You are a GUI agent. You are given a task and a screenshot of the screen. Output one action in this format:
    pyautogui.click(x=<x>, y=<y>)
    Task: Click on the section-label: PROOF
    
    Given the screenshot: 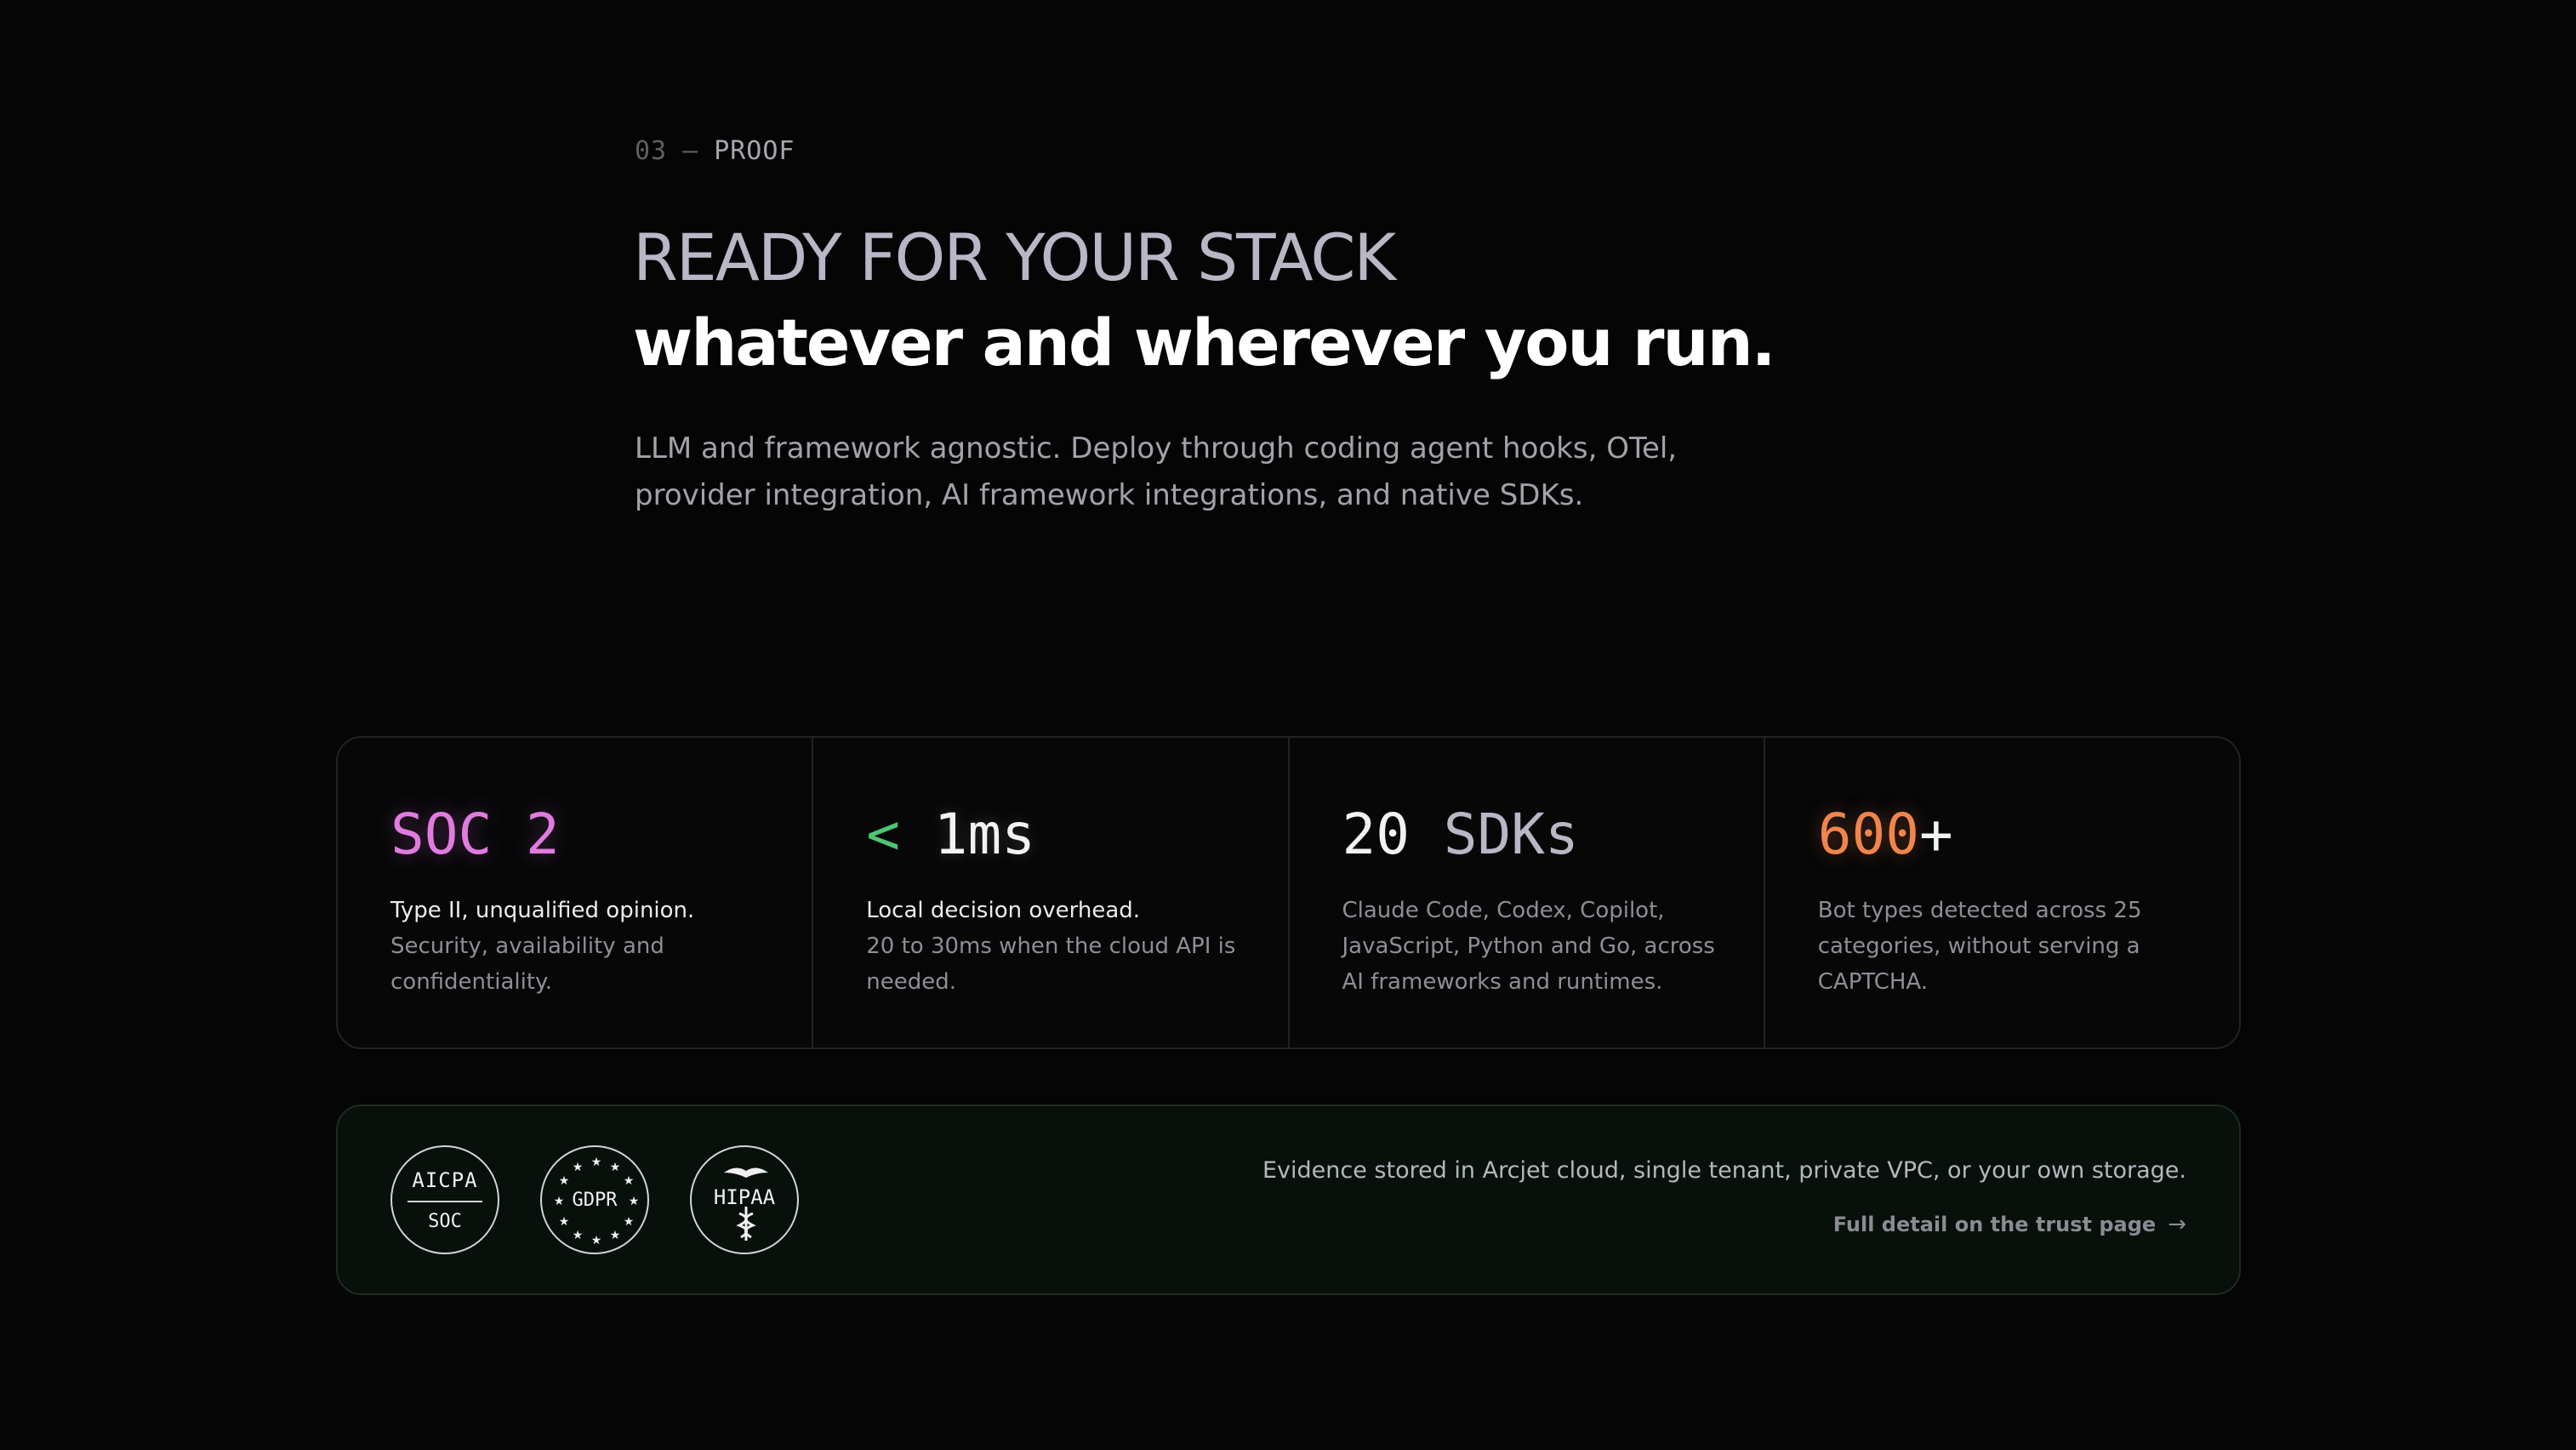 What is the action you would take?
    pyautogui.click(x=755, y=151)
    